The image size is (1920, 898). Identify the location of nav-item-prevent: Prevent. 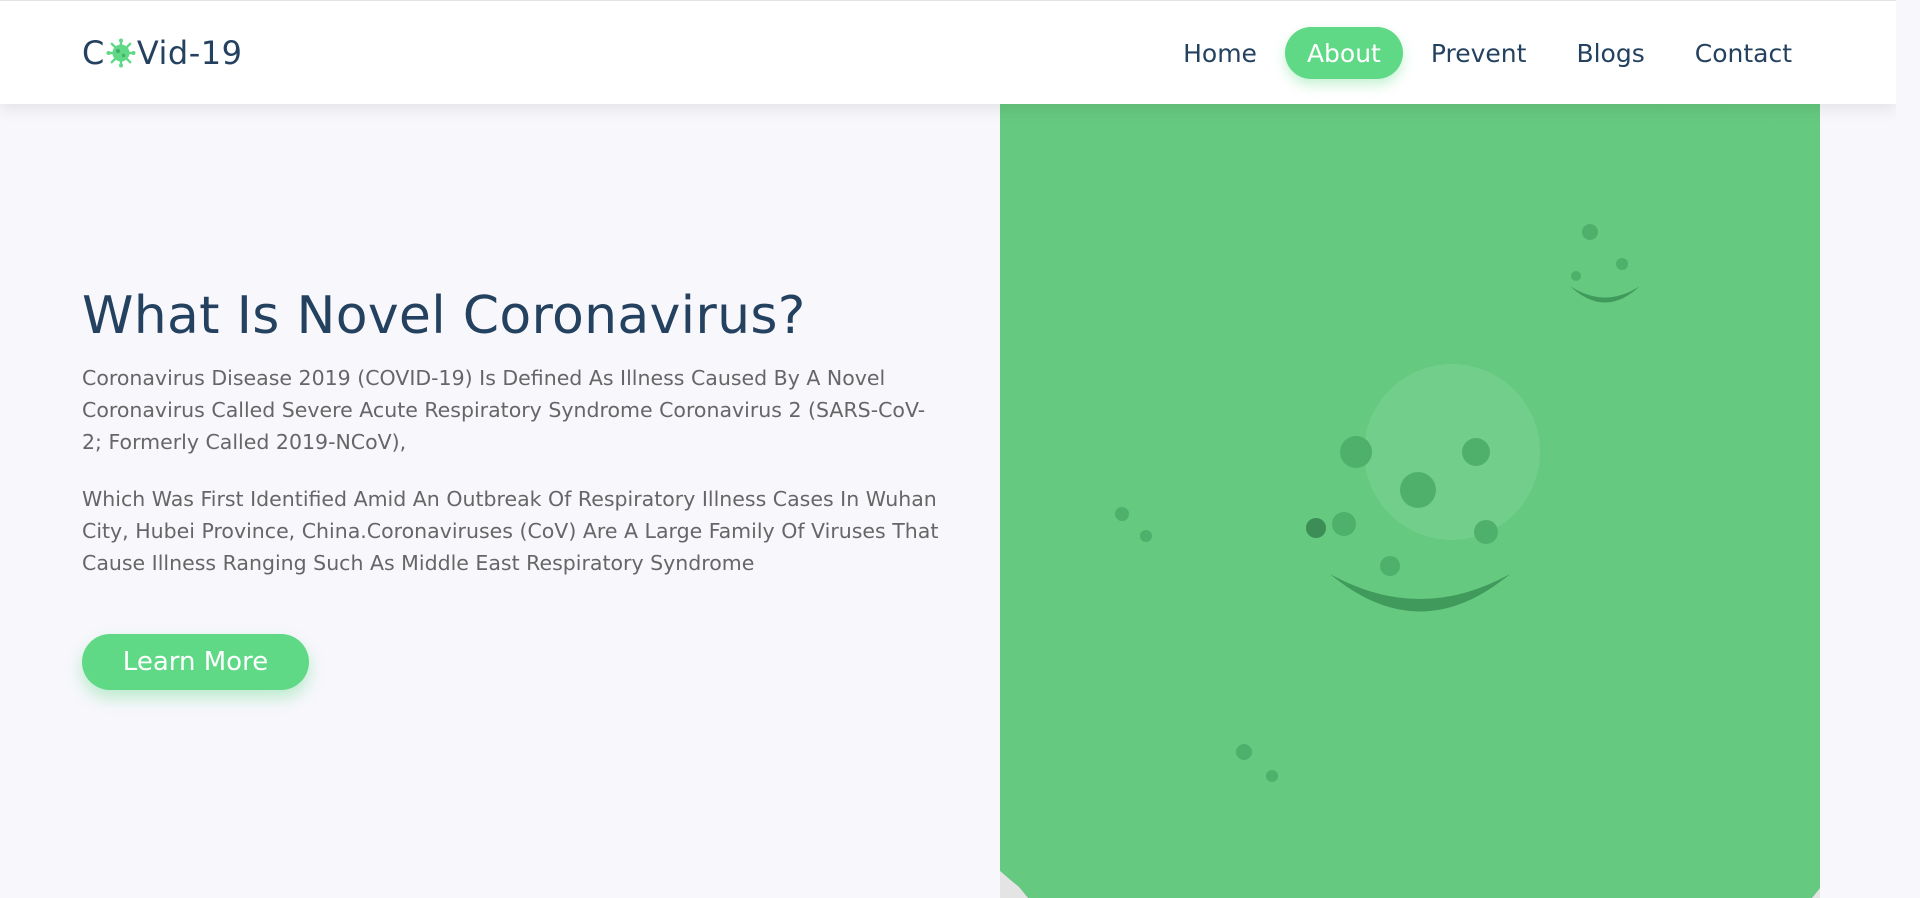
(1479, 53).